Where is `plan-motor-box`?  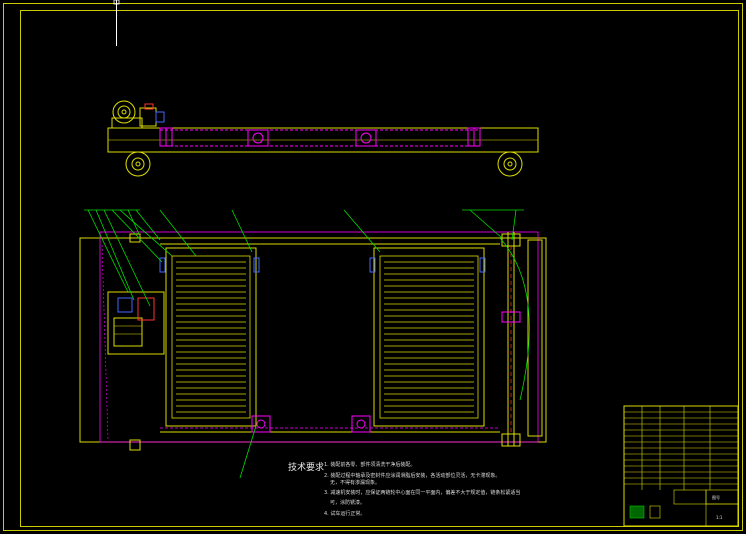
plan-motor-box is located at coordinates (136, 323).